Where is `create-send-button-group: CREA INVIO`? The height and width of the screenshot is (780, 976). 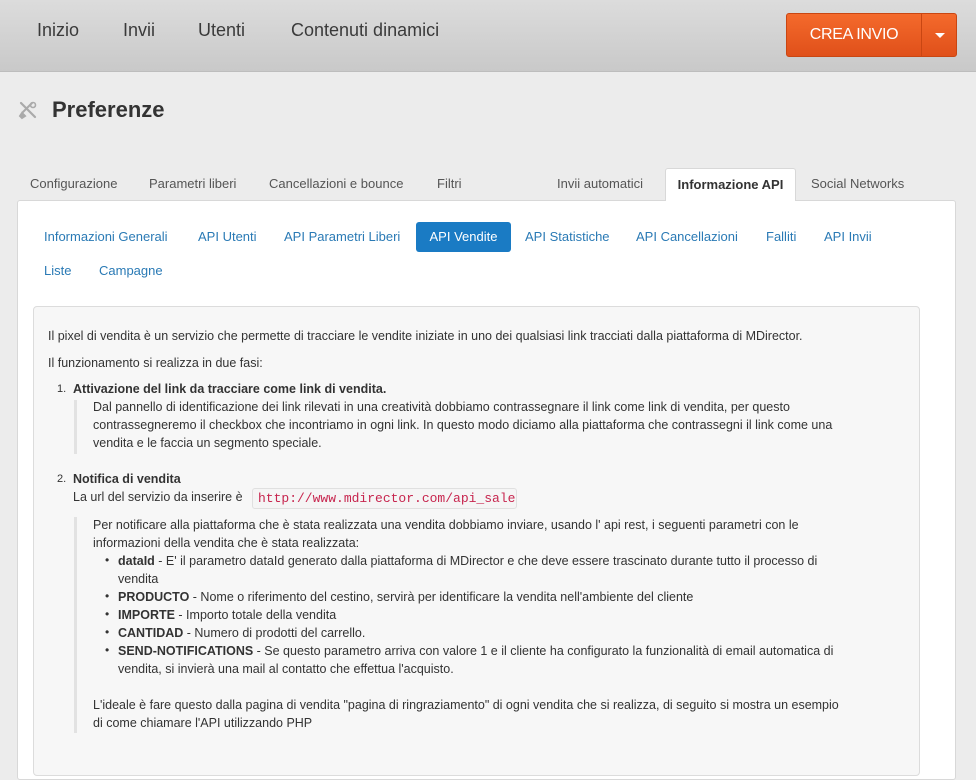 create-send-button-group: CREA INVIO is located at coordinates (871, 35).